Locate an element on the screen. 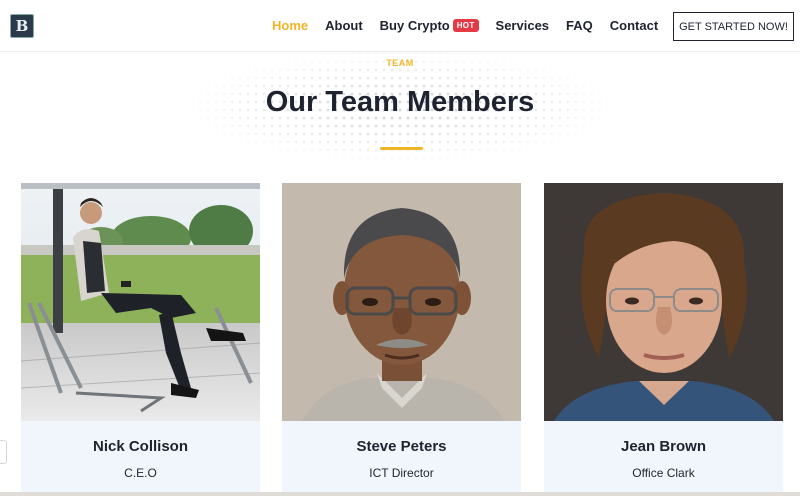 The width and height of the screenshot is (800, 496). team-photo-steve-peters is located at coordinates (401, 302).